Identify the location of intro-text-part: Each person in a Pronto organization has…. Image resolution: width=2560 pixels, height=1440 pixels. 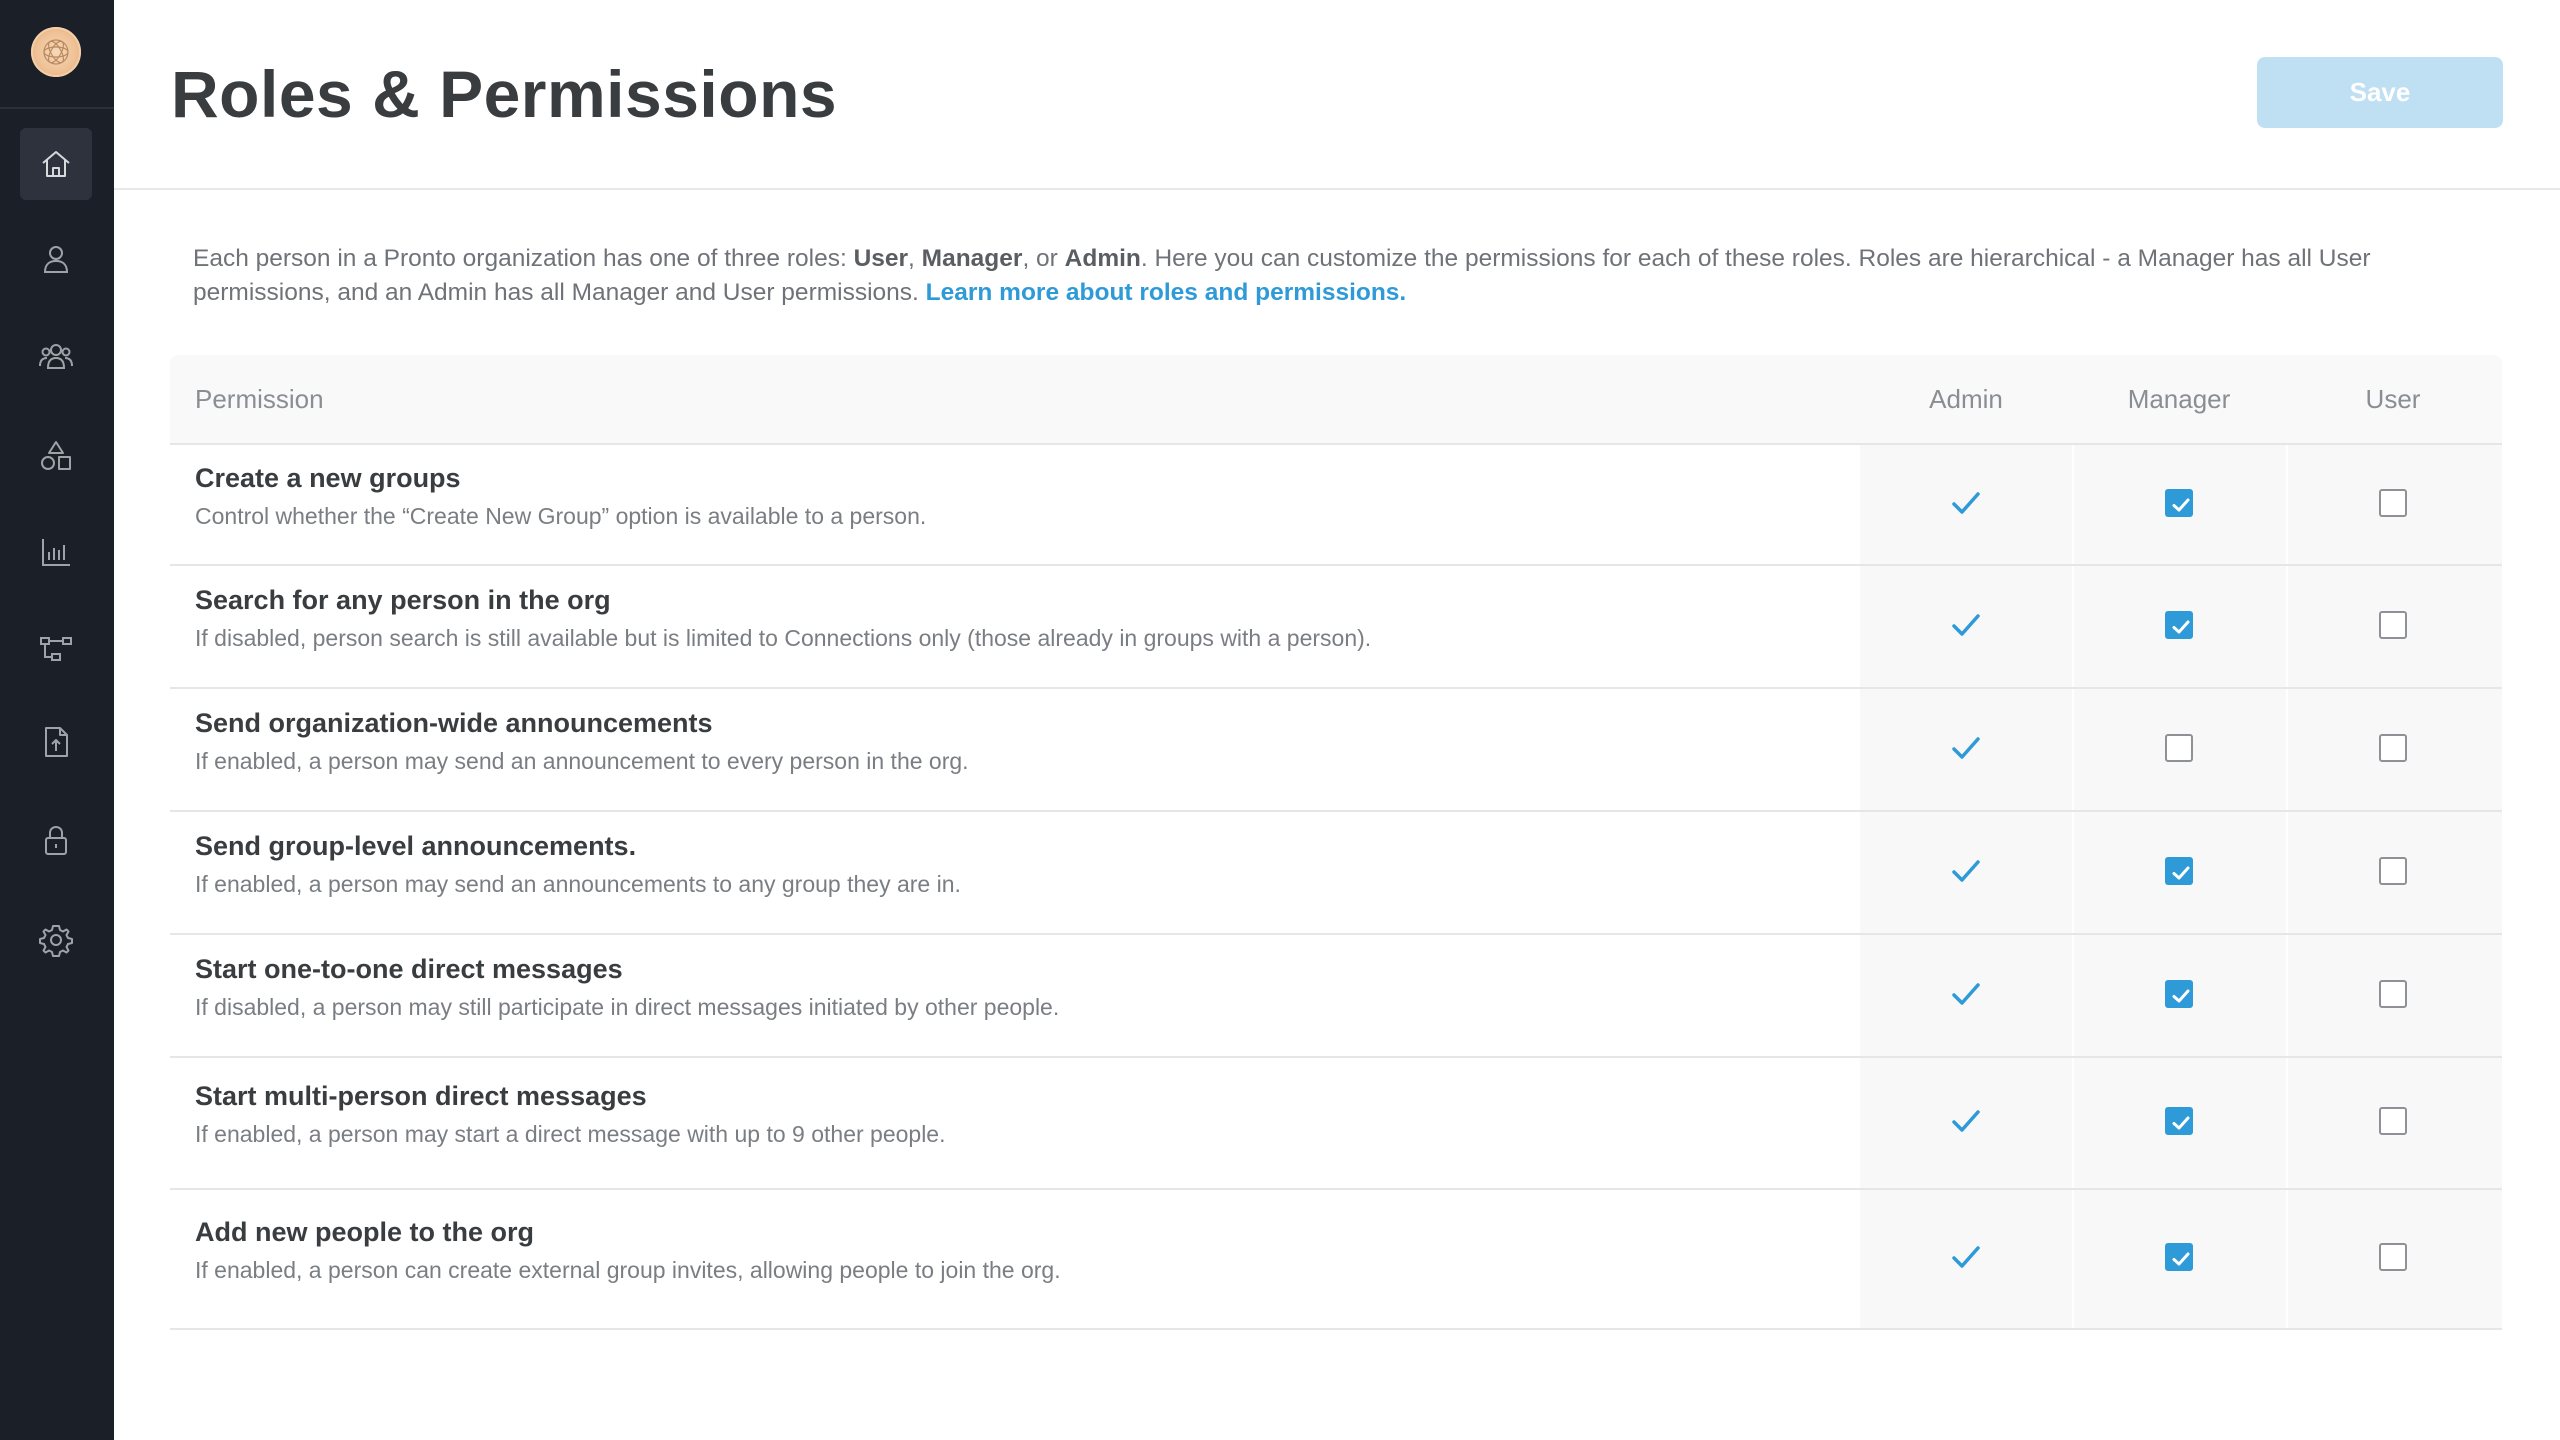
(523, 258).